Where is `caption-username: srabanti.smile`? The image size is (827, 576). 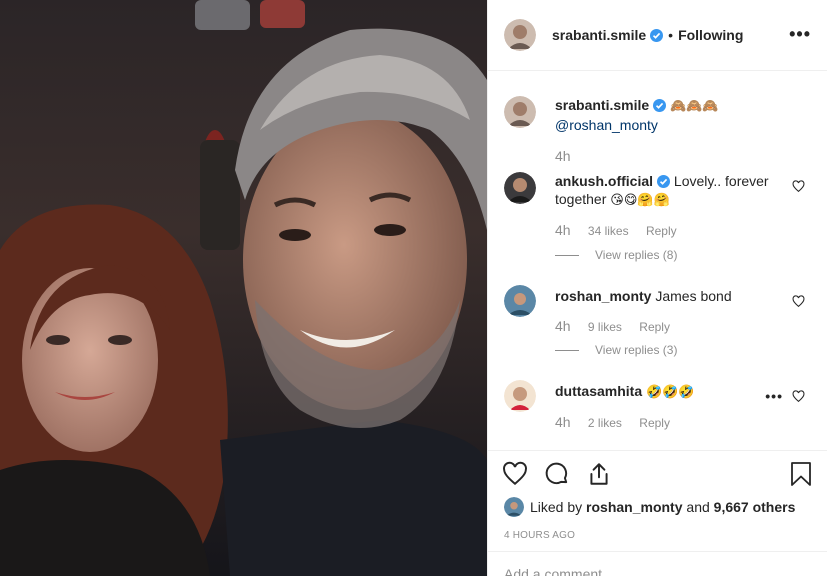 caption-username: srabanti.smile is located at coordinates (602, 105).